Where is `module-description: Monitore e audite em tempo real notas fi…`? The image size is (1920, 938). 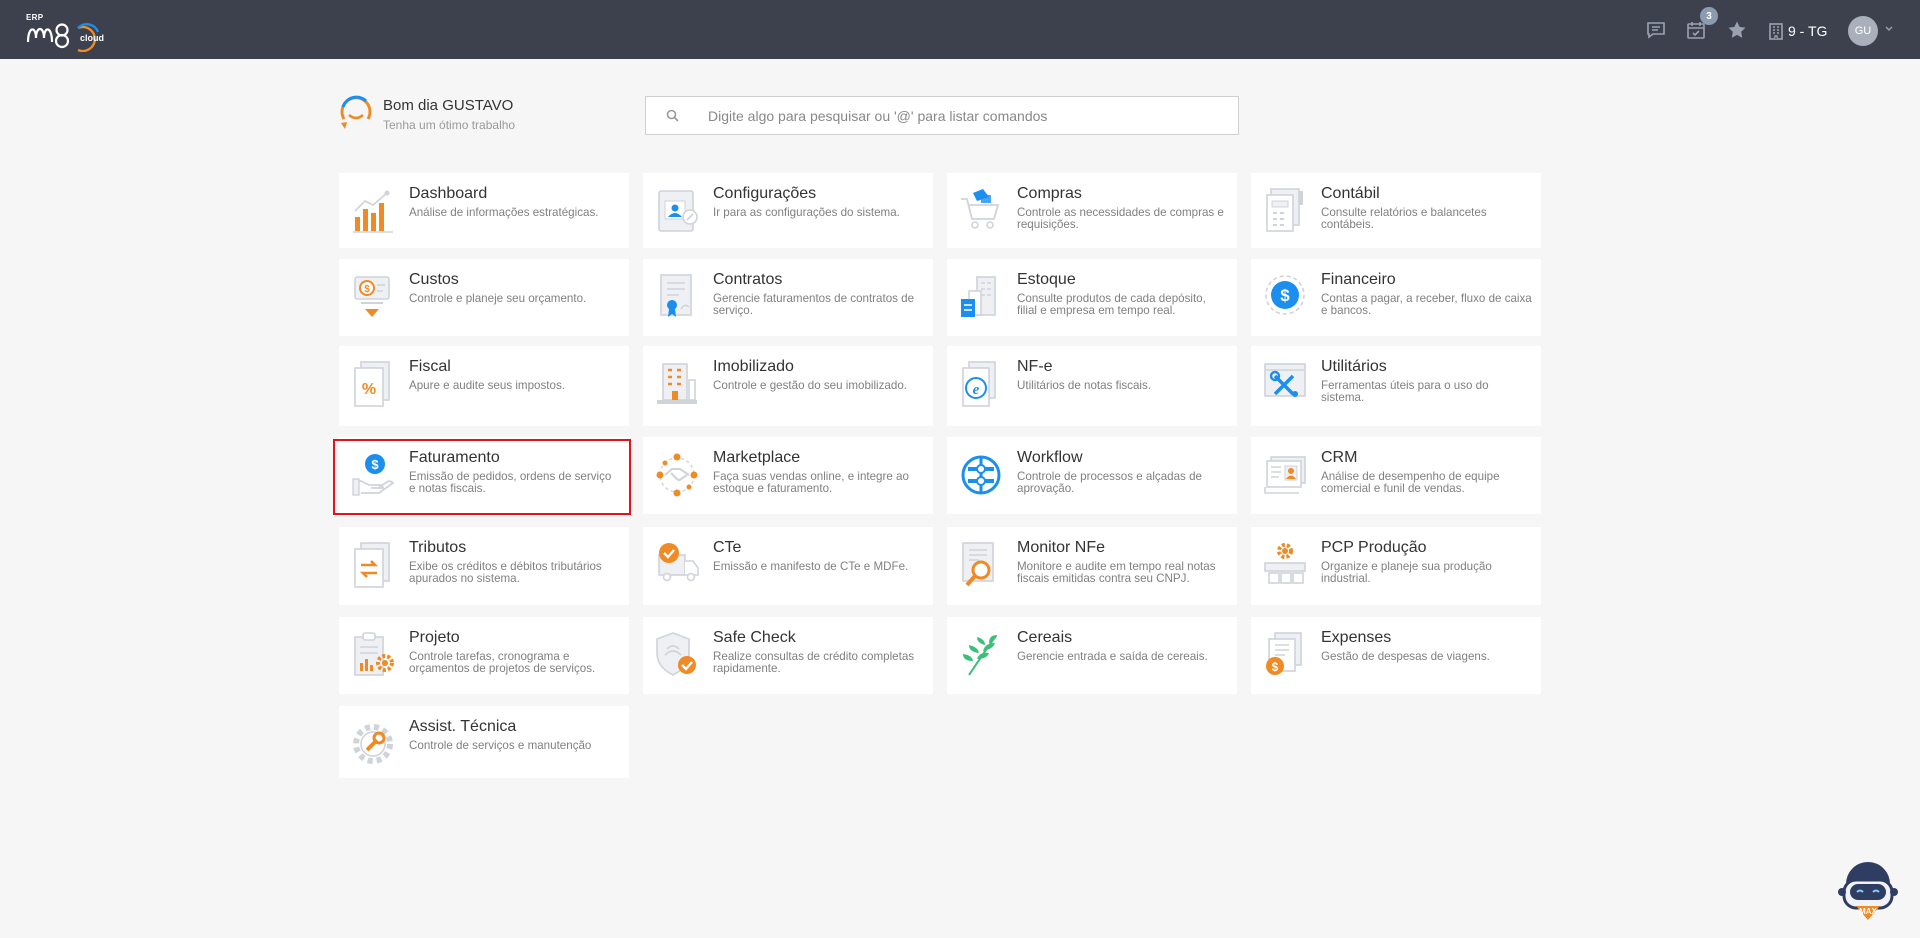 module-description: Monitore e audite em tempo real notas fi… is located at coordinates (1116, 572).